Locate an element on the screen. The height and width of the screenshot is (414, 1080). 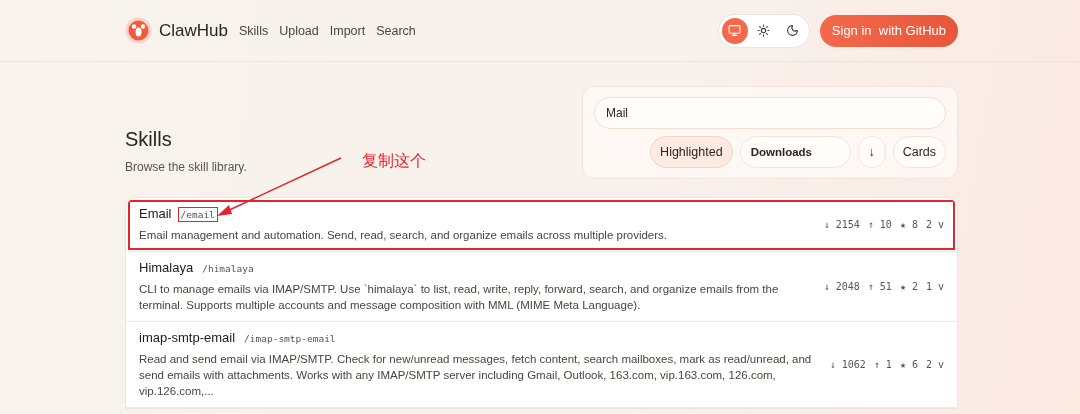
skill-slug: /email is located at coordinates (197, 214).